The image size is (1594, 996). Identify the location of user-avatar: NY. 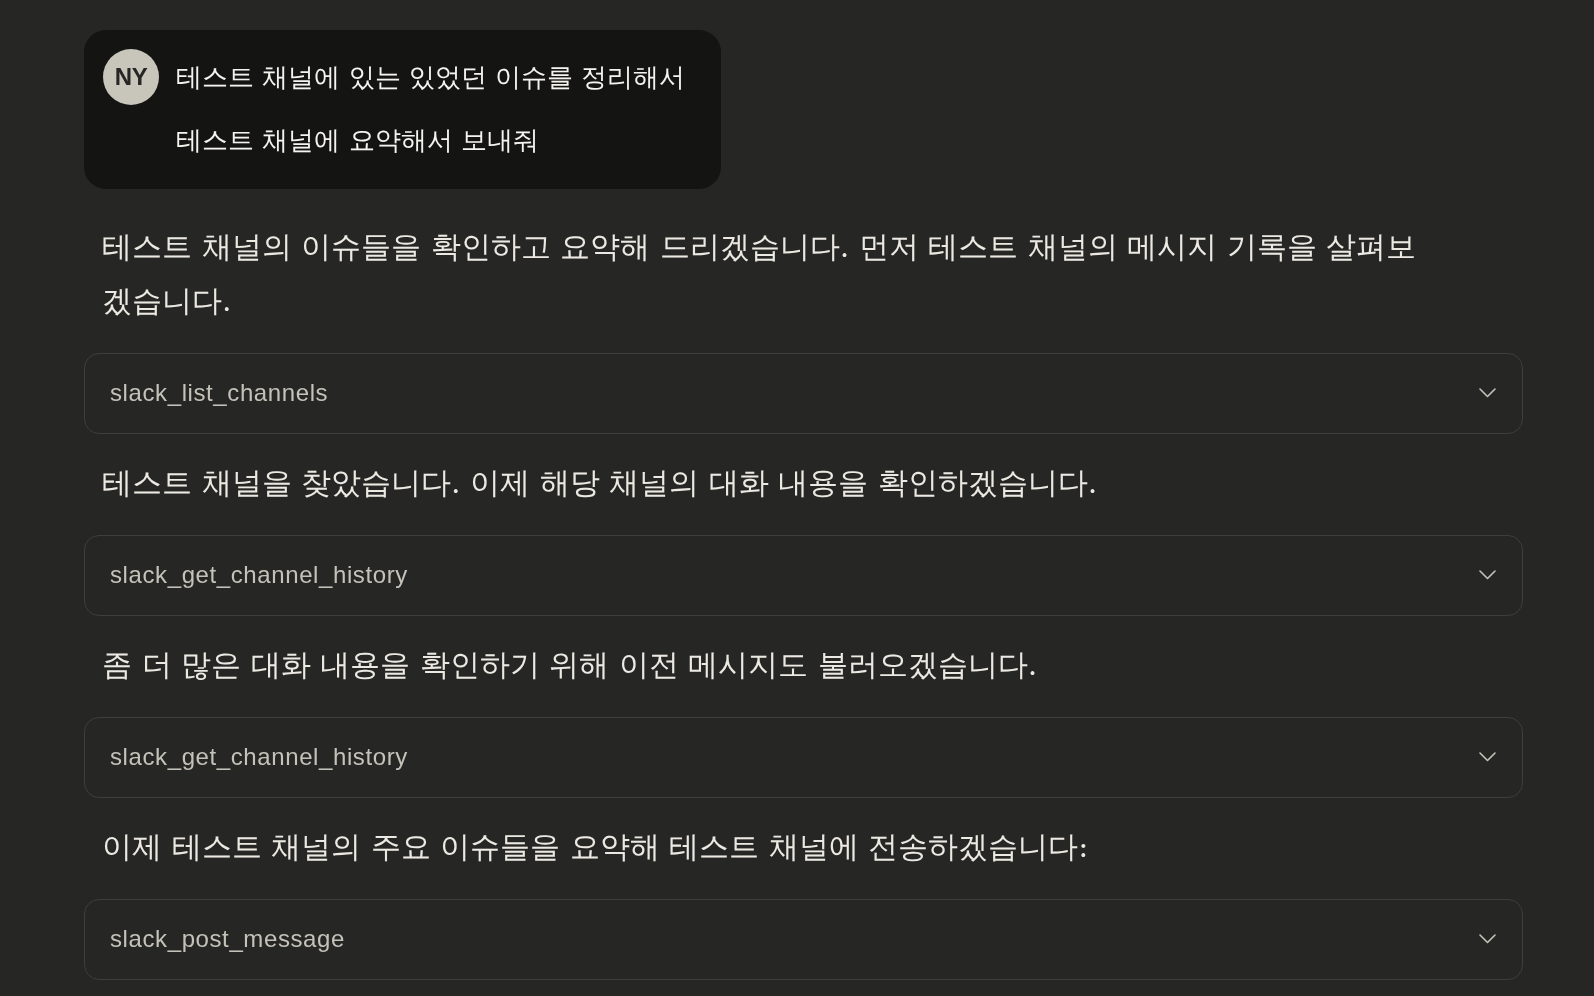
(131, 77).